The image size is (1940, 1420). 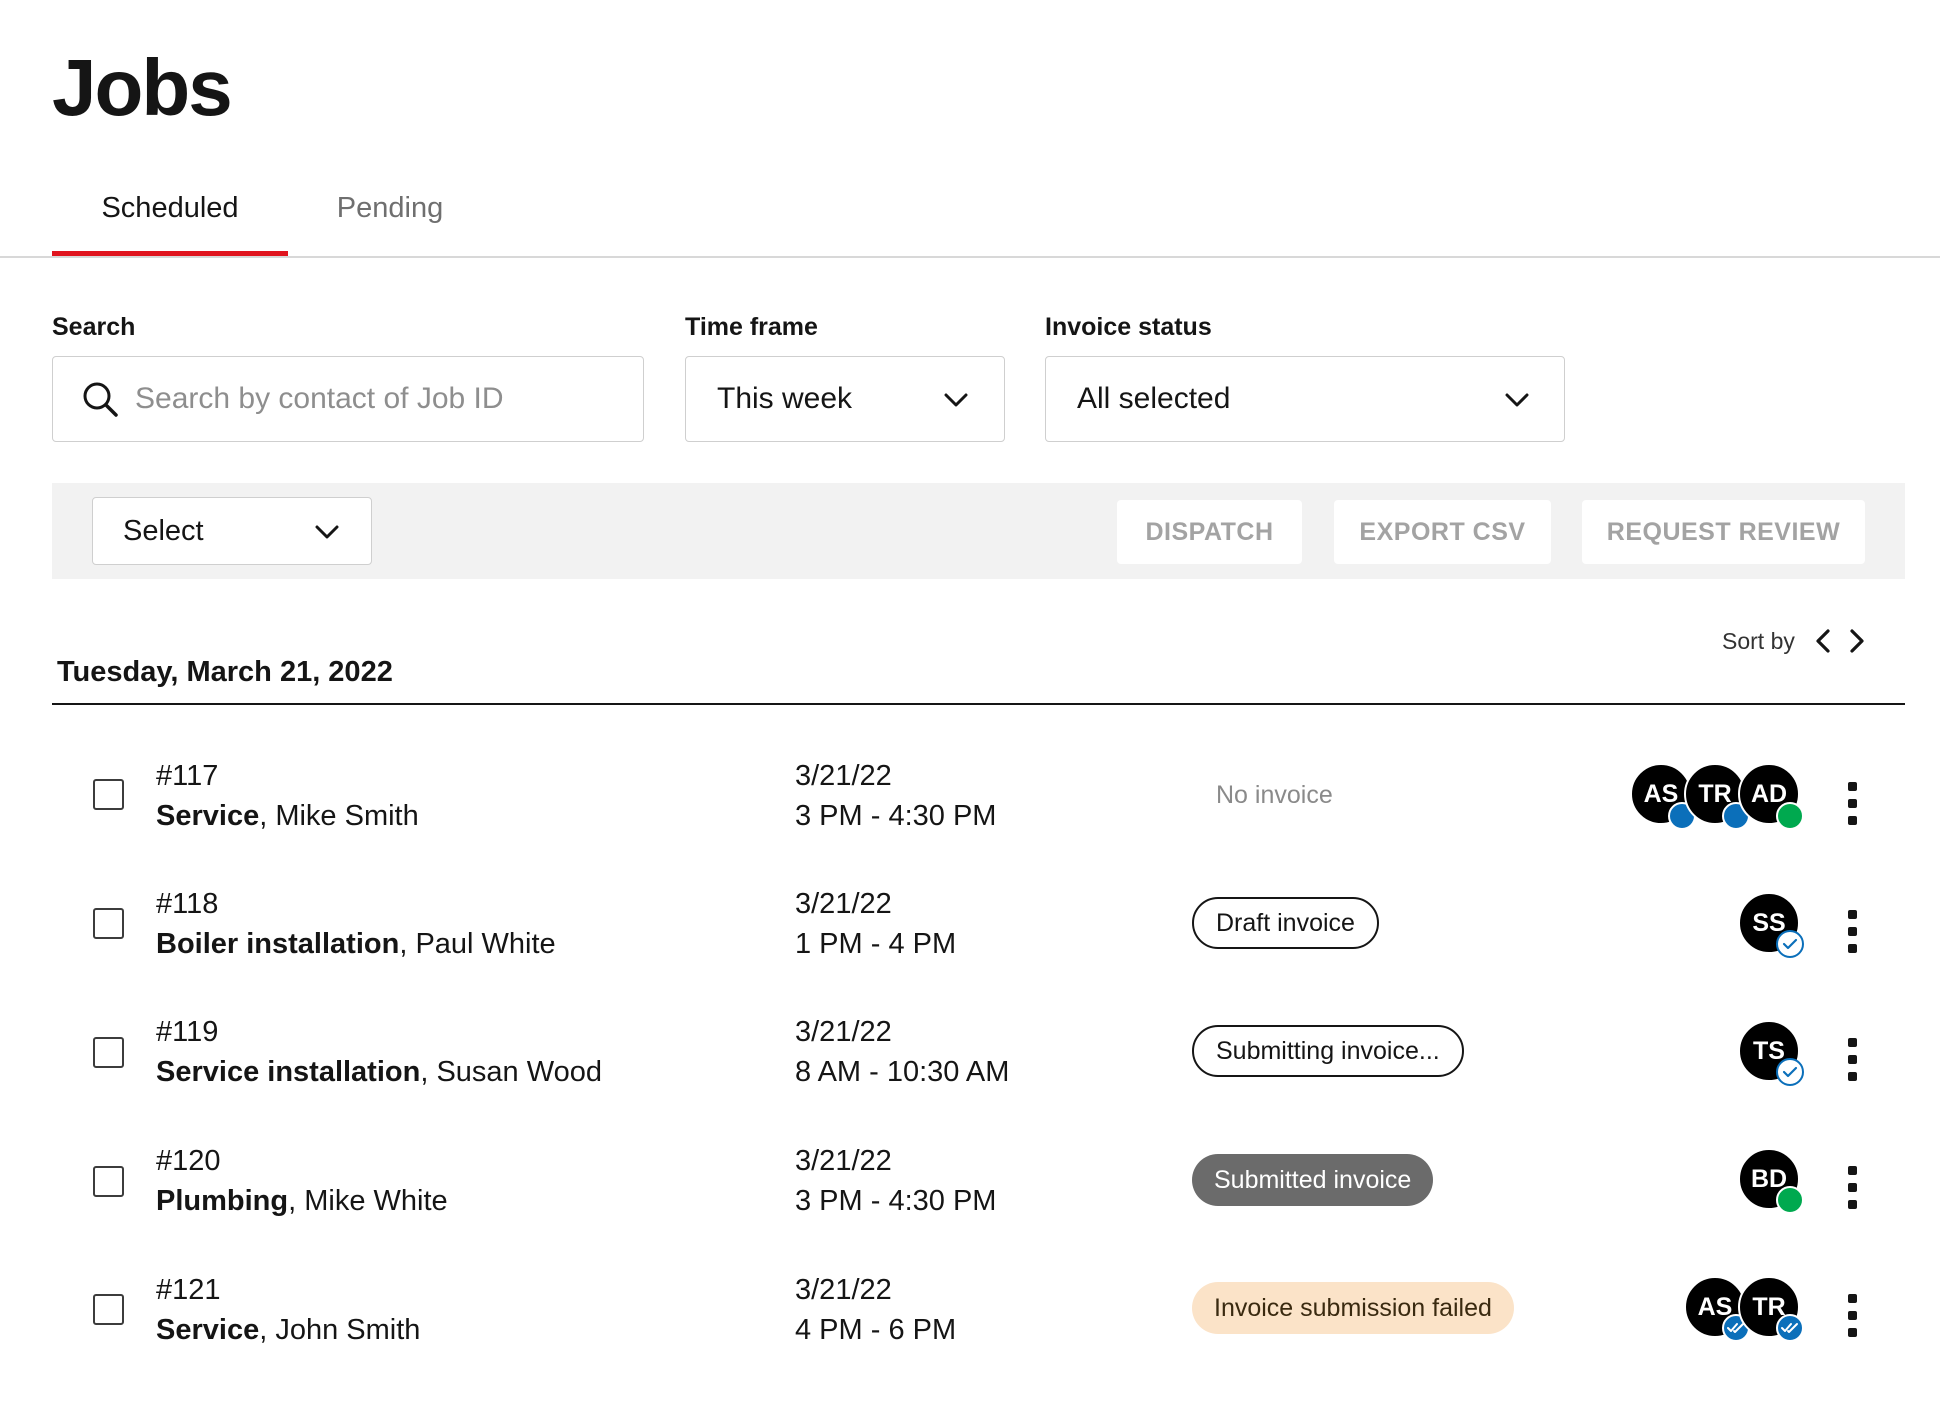 I want to click on export-csv-button: EXPORT CSV, so click(x=1442, y=532).